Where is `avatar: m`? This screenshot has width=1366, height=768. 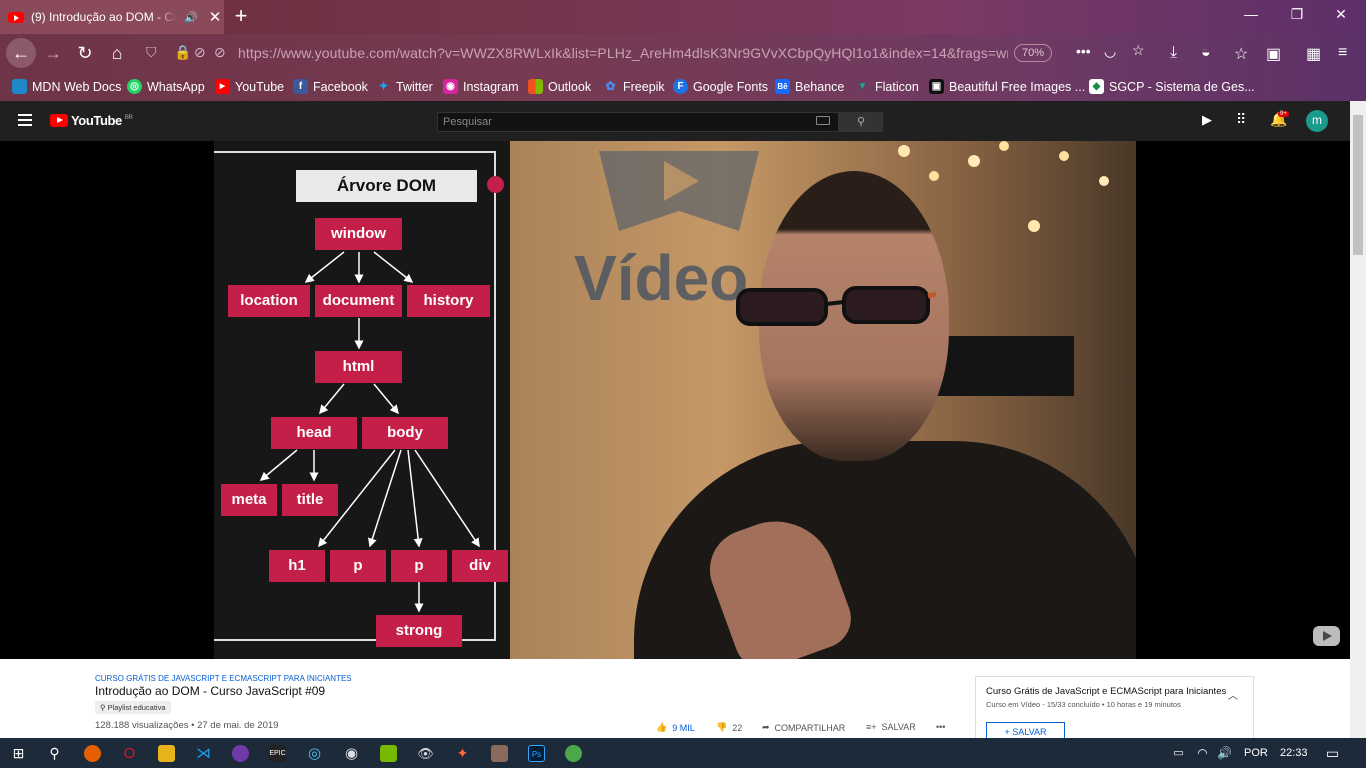 avatar: m is located at coordinates (1317, 121).